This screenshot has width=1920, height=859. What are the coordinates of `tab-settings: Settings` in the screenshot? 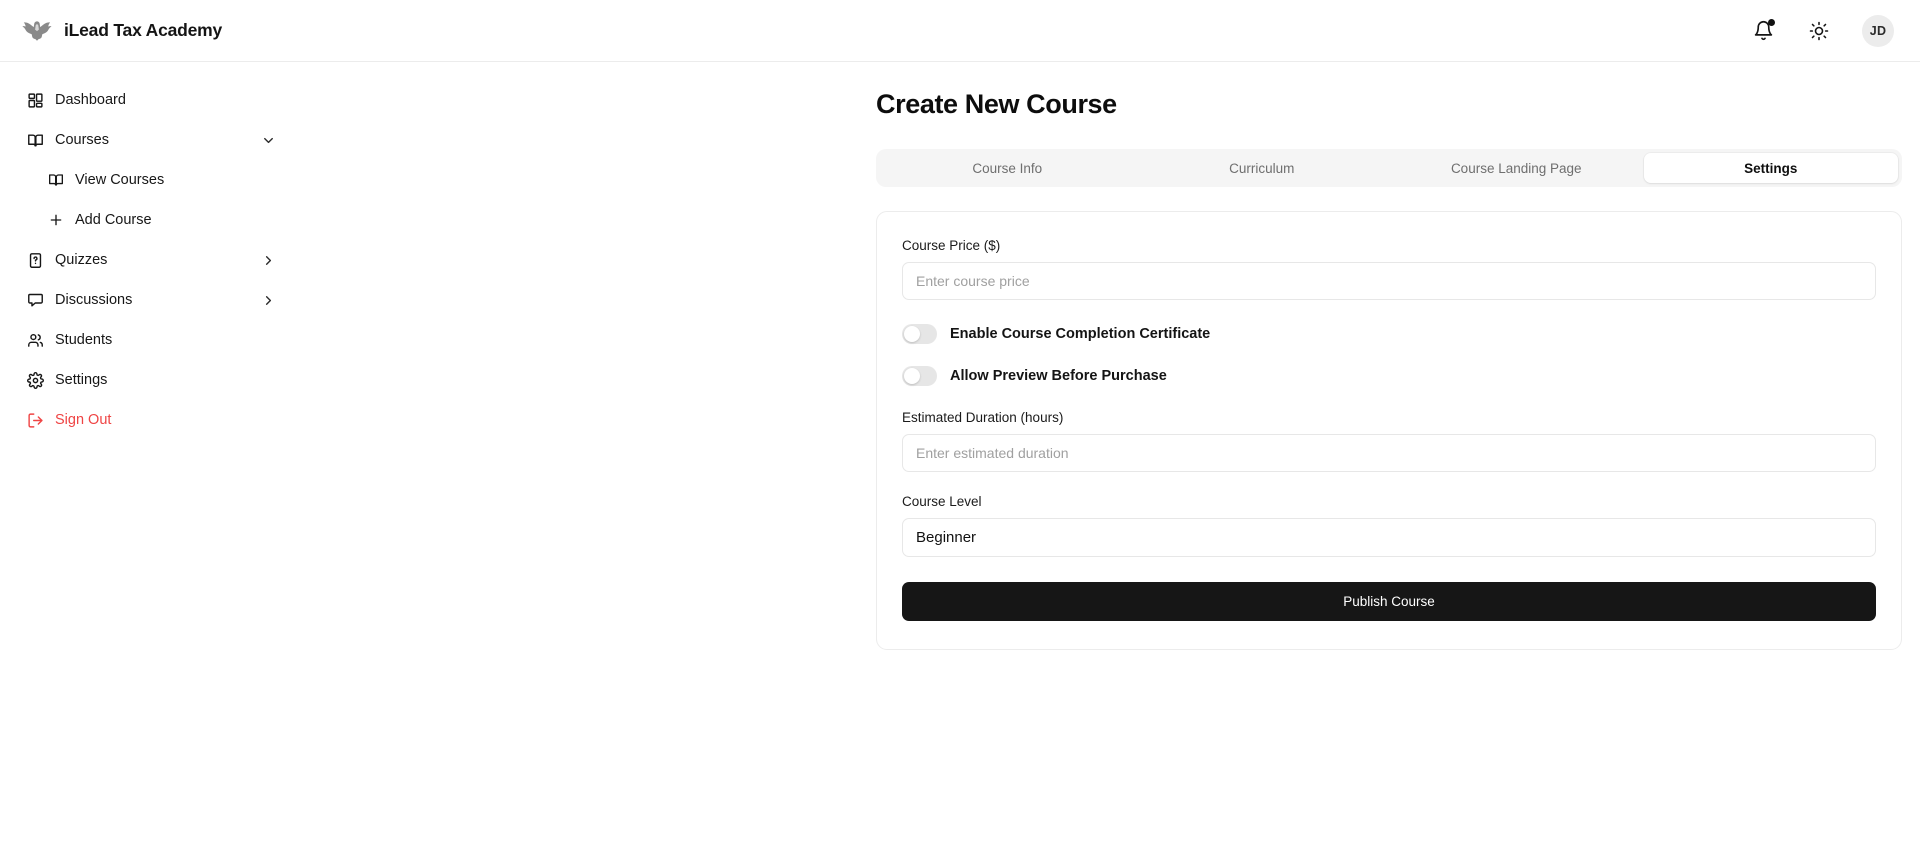 It's located at (1770, 168).